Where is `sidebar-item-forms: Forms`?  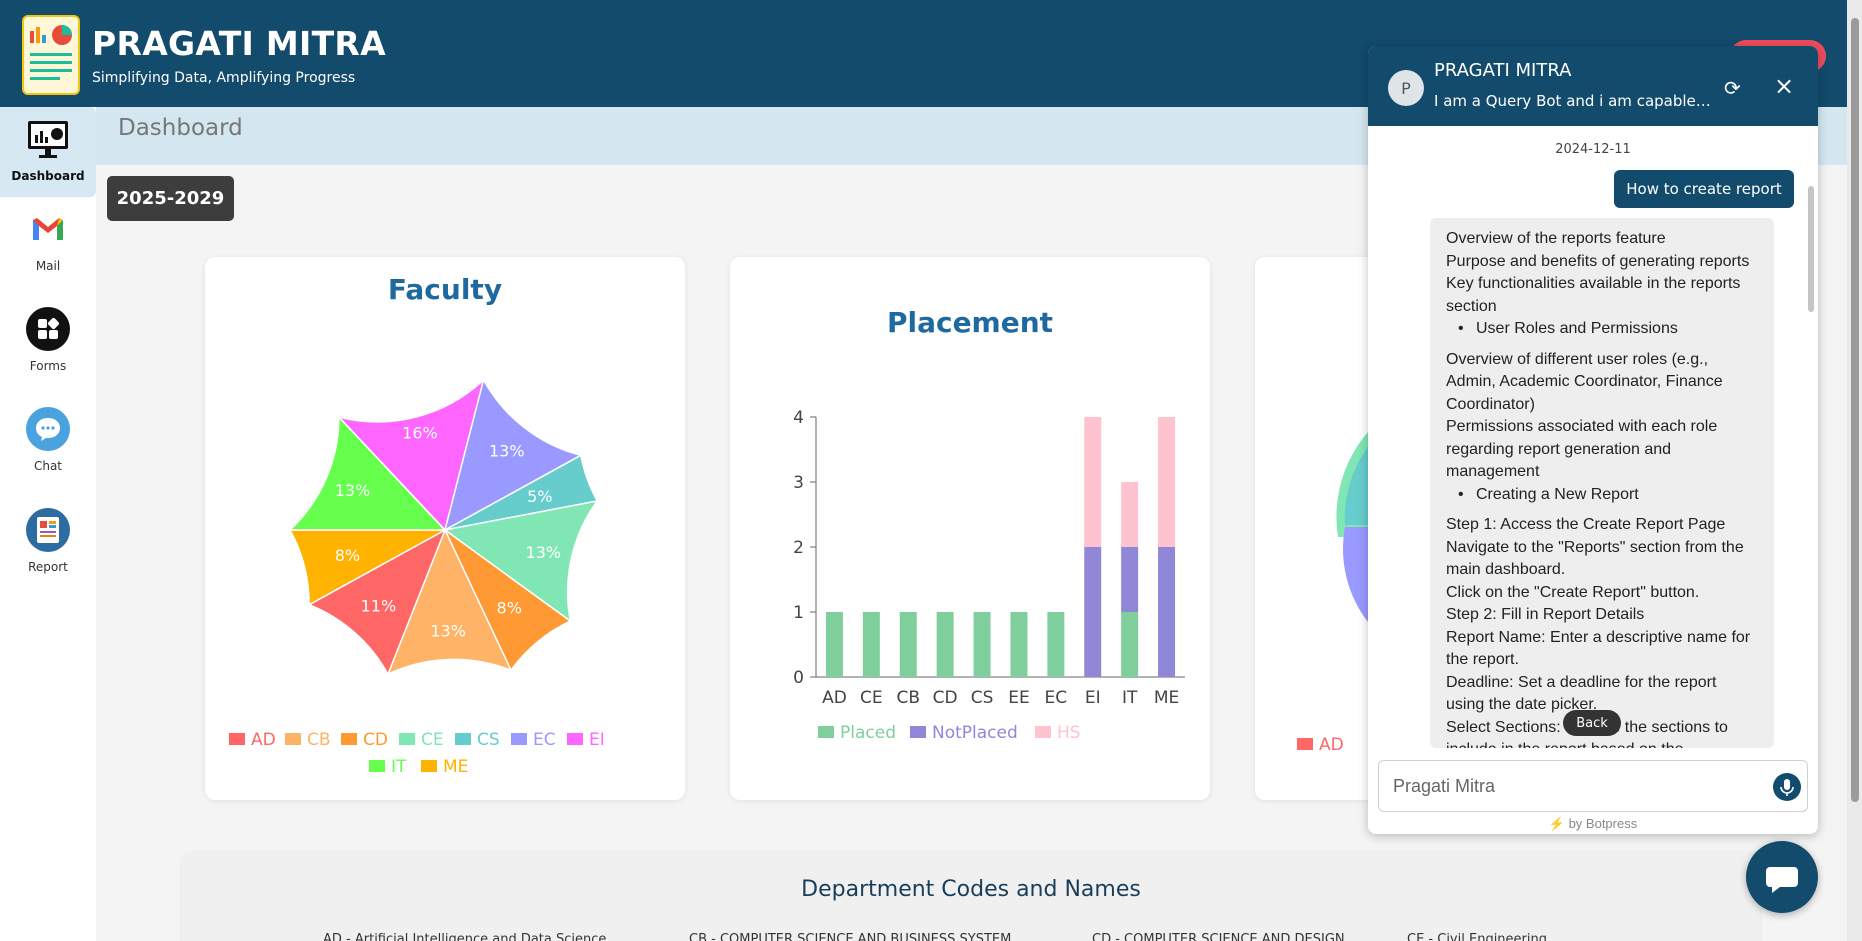
sidebar-item-forms: Forms is located at coordinates (48, 342).